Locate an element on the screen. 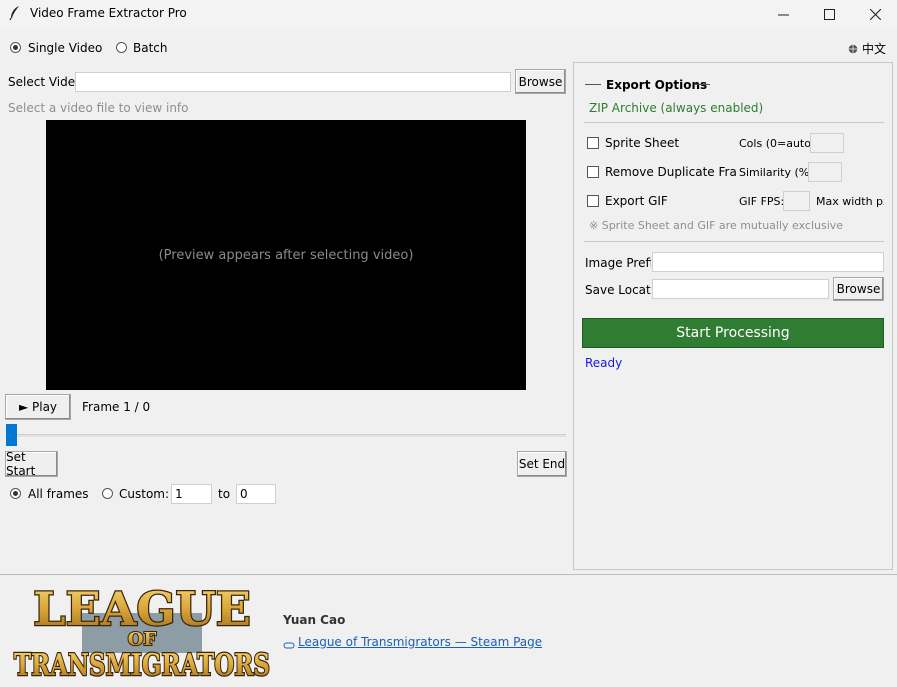 The width and height of the screenshot is (897, 687). svg-text: TRANSMIGRATORS is located at coordinates (142, 664).